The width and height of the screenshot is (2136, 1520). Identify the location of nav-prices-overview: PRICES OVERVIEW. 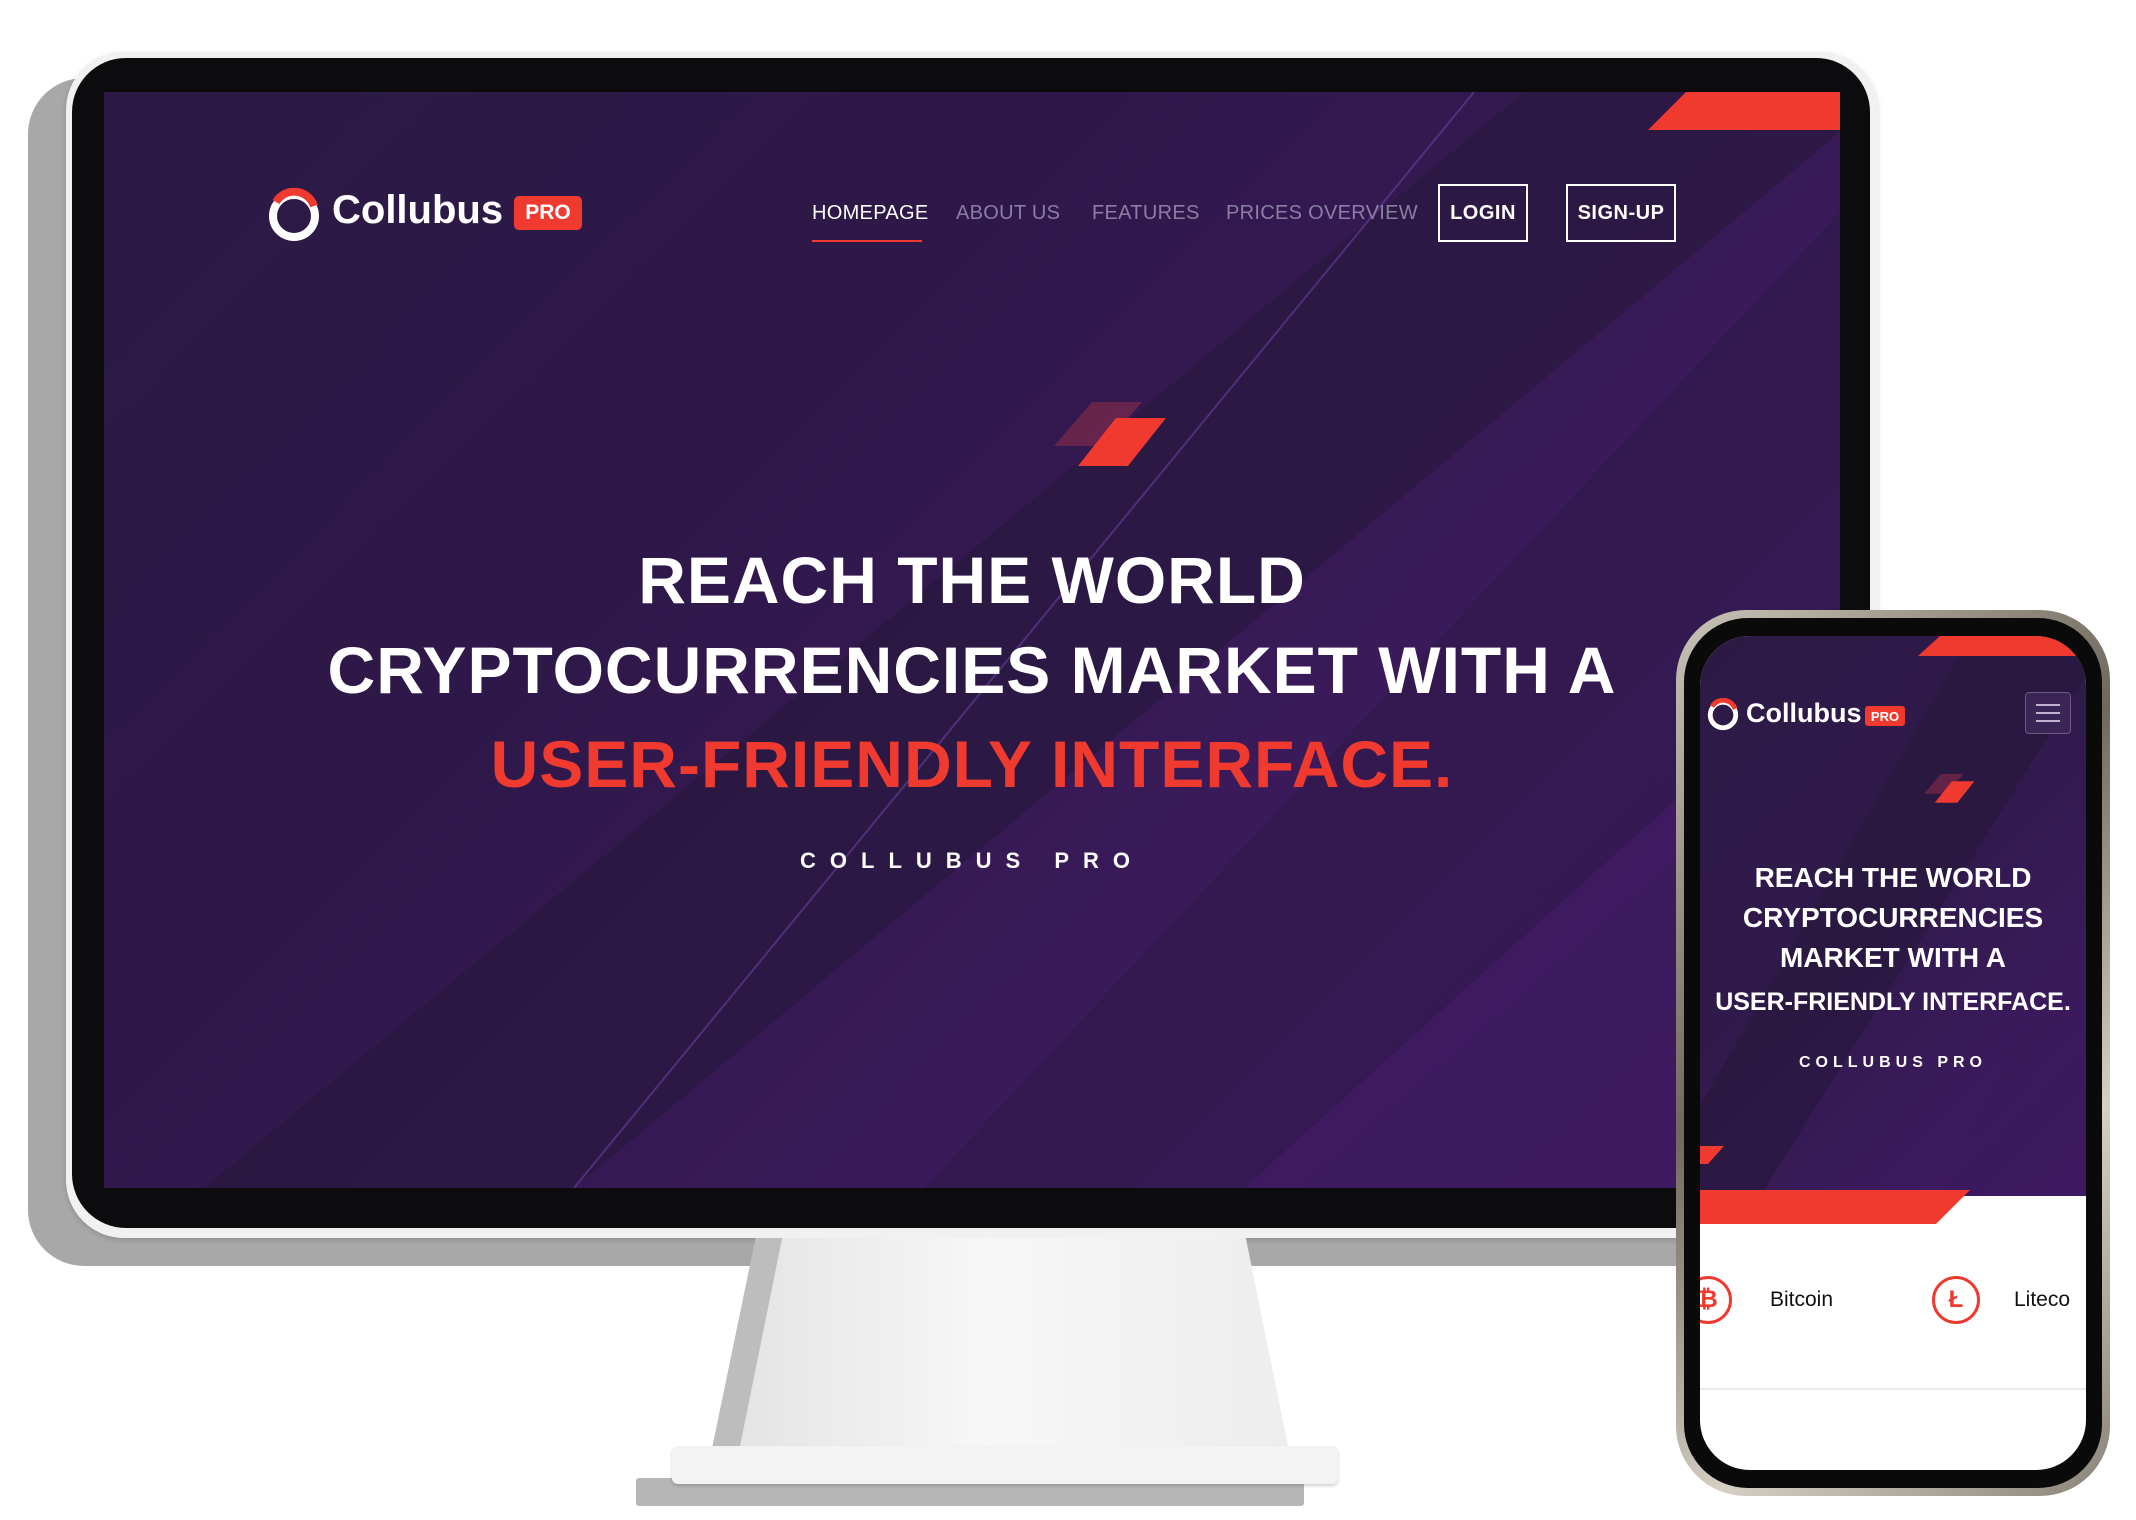
(1322, 213).